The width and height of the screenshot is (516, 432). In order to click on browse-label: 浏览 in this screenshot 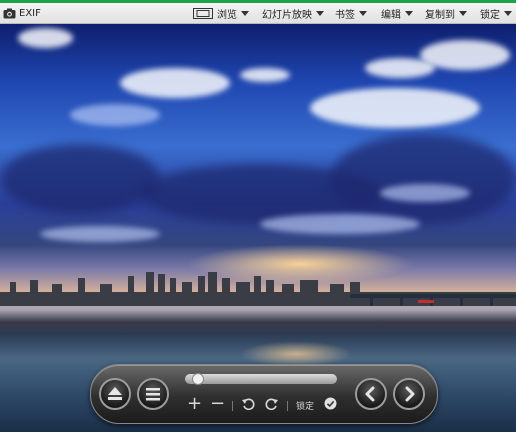, I will do `click(227, 15)`.